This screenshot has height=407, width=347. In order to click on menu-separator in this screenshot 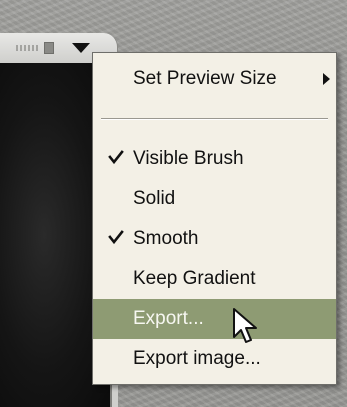, I will do `click(214, 119)`.